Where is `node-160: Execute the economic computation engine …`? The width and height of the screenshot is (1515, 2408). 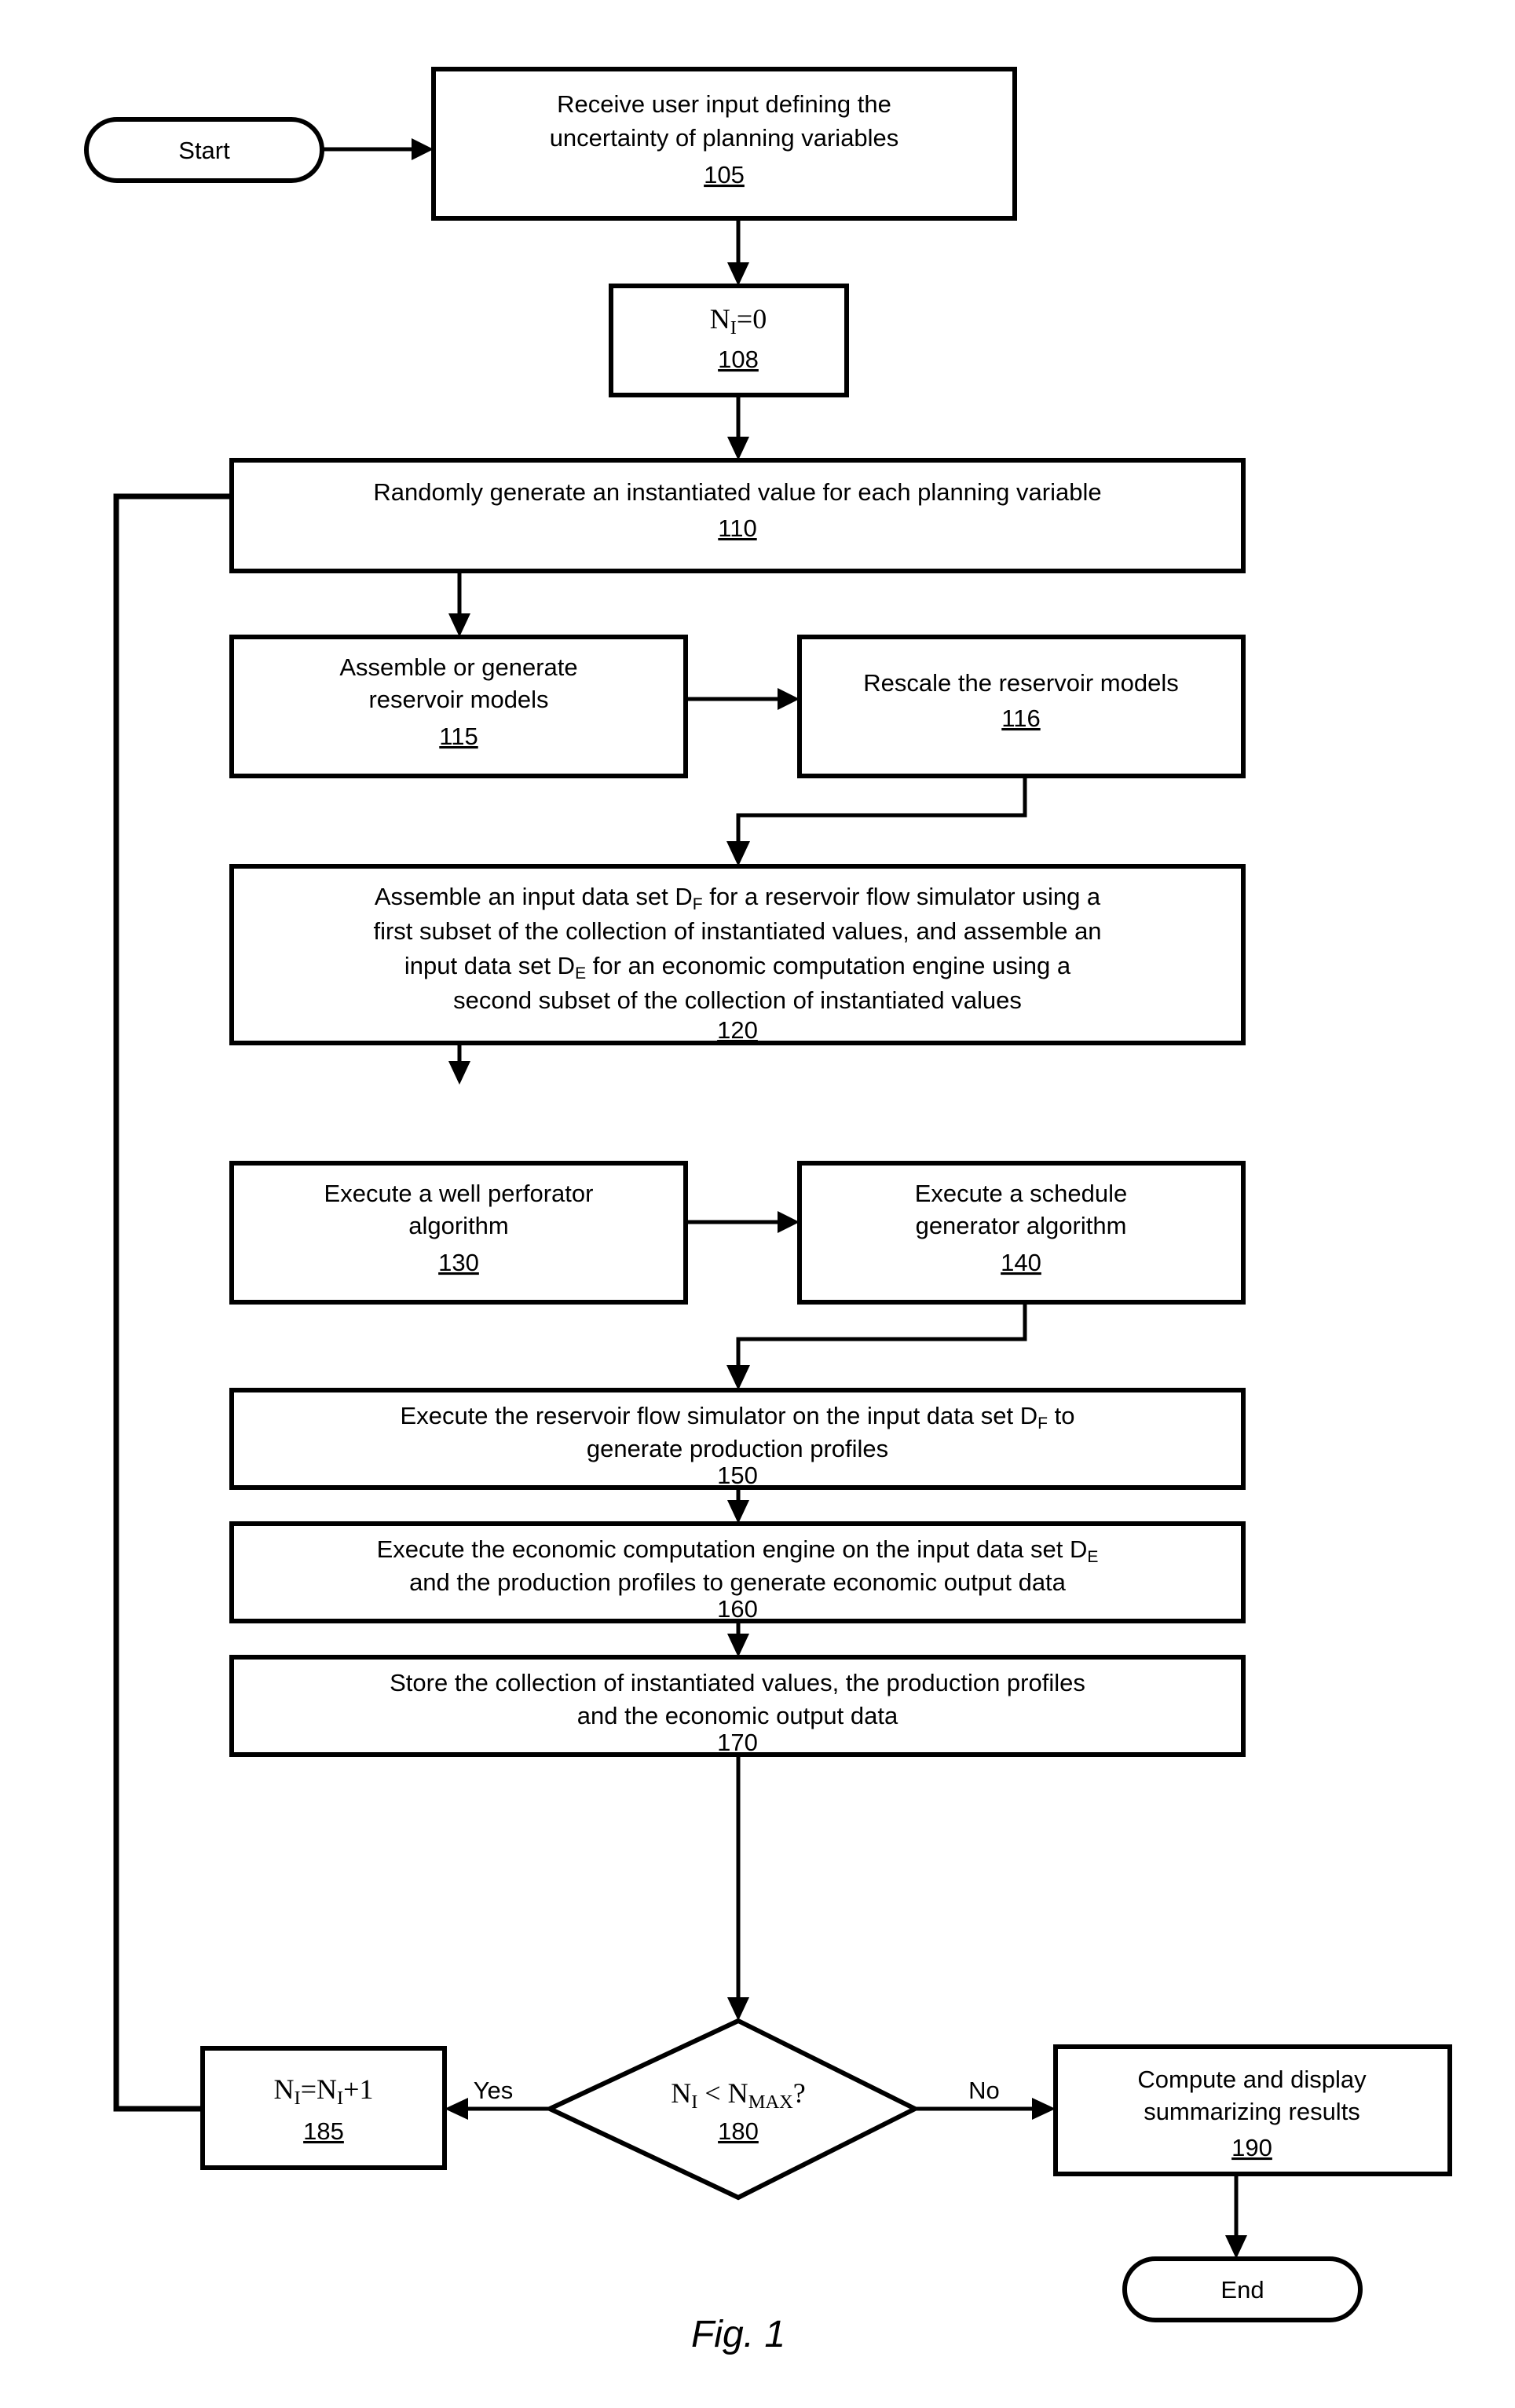
node-160: Execute the economic computation engine … is located at coordinates (737, 1572).